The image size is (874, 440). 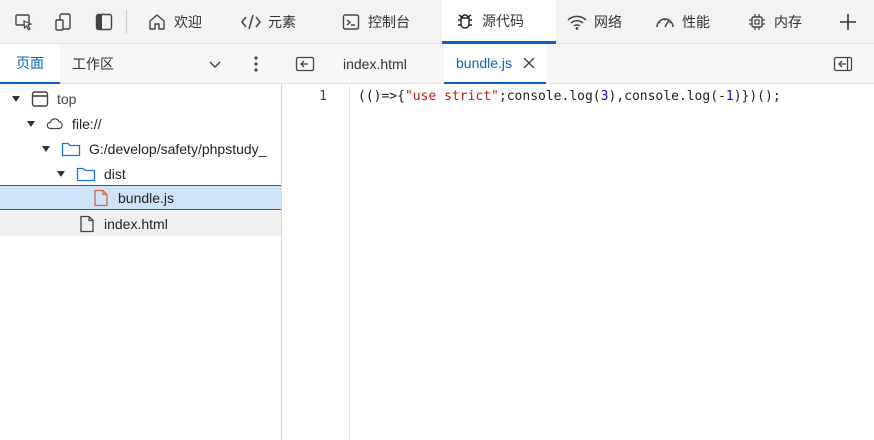 What do you see at coordinates (136, 223) in the screenshot?
I see `tree-item-label: index.html` at bounding box center [136, 223].